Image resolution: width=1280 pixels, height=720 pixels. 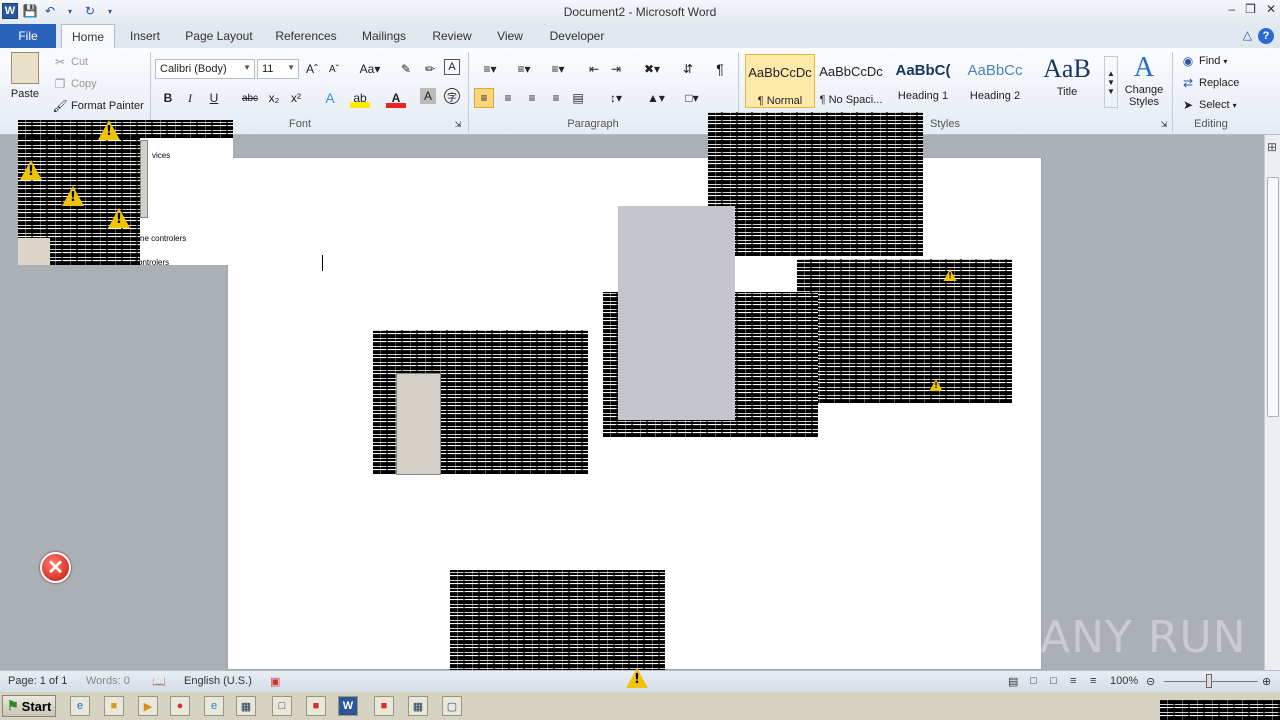 I want to click on full-screen-icon: □, so click(x=1033, y=681).